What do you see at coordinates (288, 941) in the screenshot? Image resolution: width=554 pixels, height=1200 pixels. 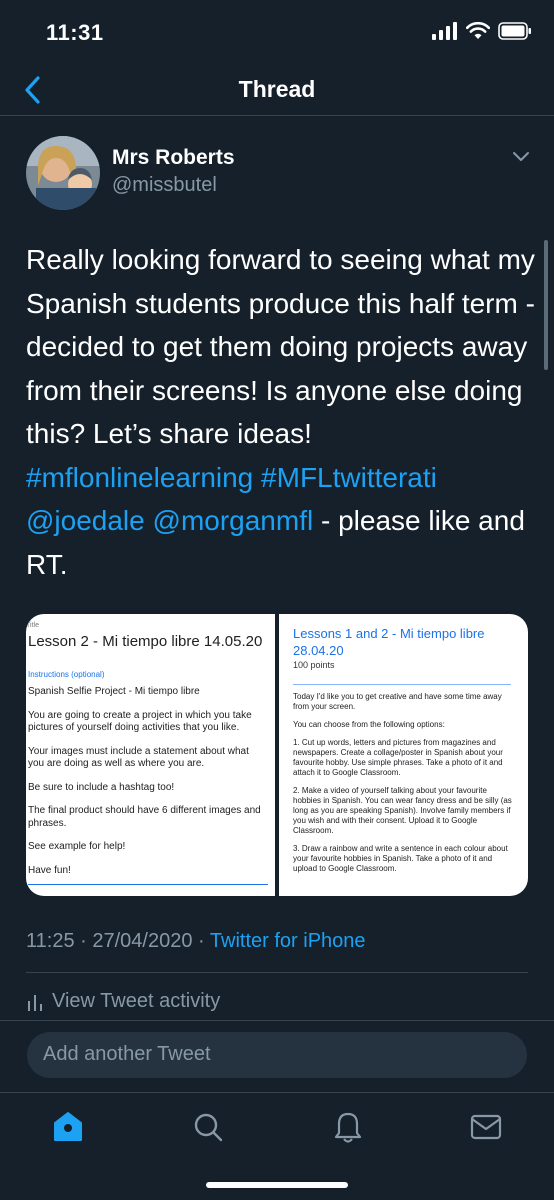 I see `tweet-source-link: Twitter for iPhone` at bounding box center [288, 941].